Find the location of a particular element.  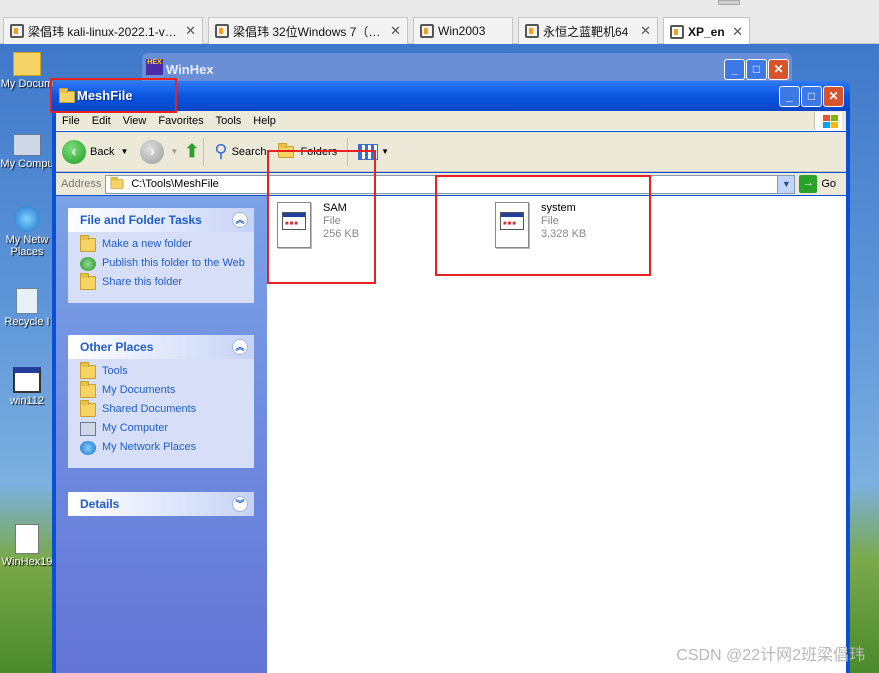

forward-arrow-icon: › is located at coordinates (152, 151).